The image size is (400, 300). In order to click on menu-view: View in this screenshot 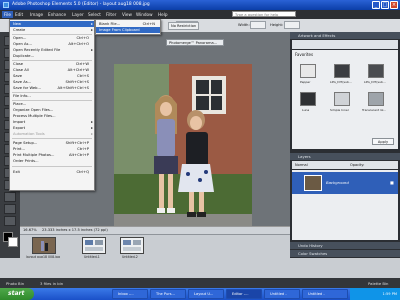, I will do `click(127, 14)`.